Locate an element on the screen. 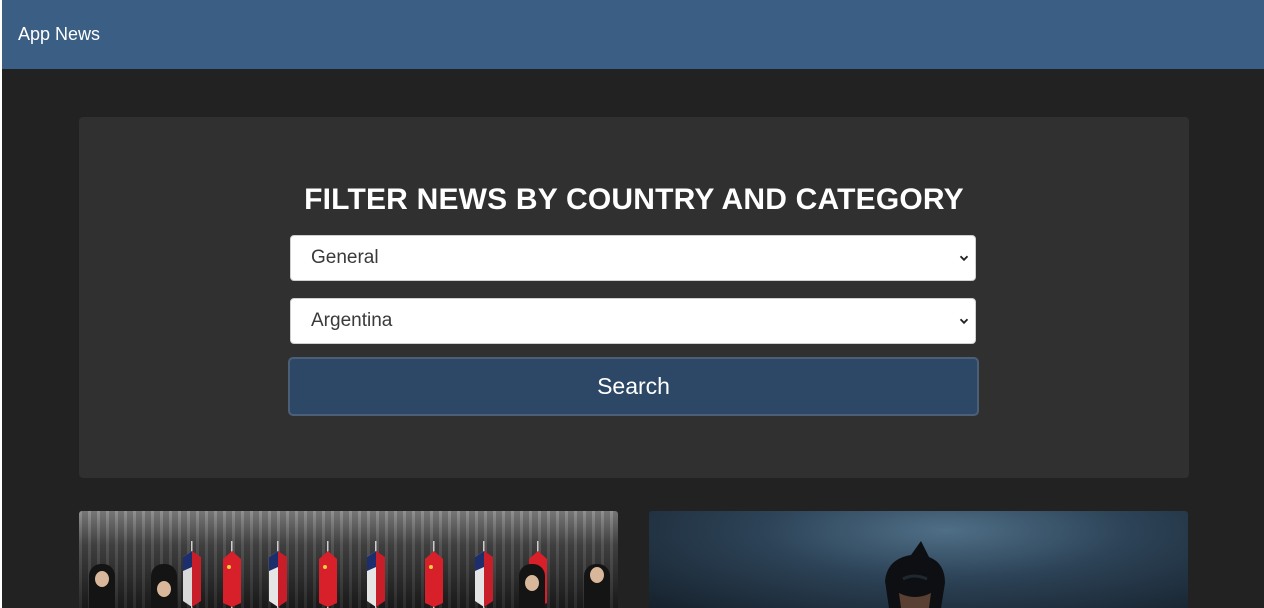 Image resolution: width=1264 pixels, height=608 pixels. masked-hero-figure is located at coordinates (915, 574).